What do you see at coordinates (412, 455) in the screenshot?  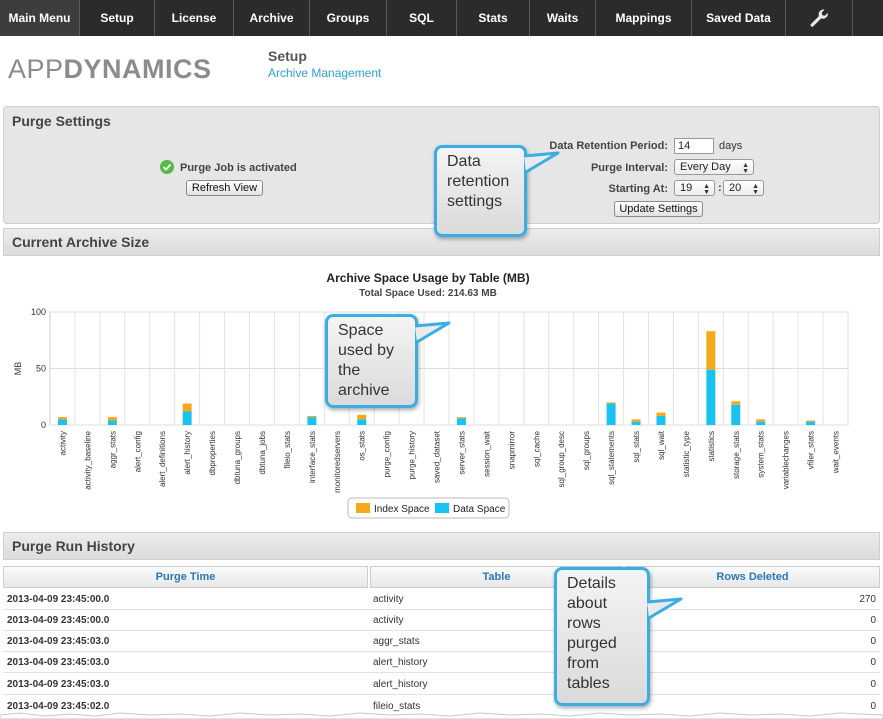 I see `x-tick-label: purge_history` at bounding box center [412, 455].